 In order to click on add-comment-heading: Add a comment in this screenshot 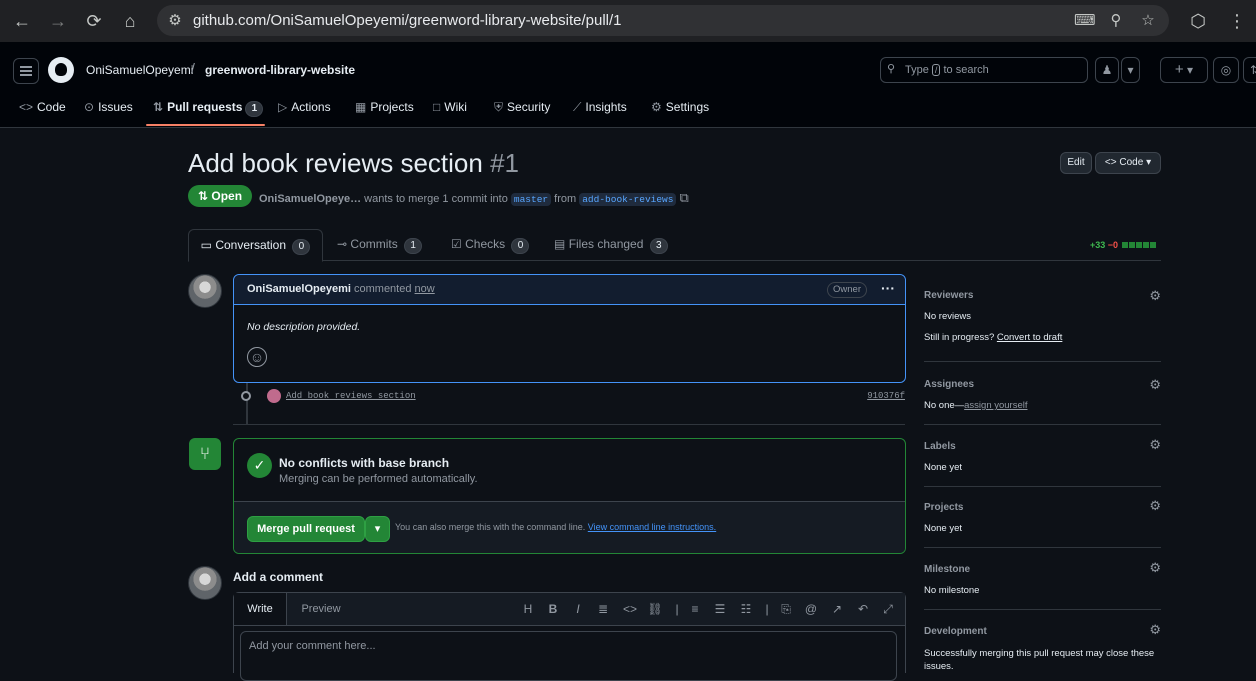, I will do `click(278, 577)`.